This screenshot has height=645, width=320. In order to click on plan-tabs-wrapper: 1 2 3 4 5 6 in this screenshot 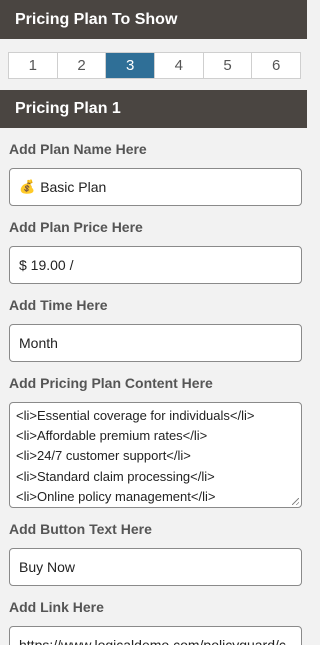, I will do `click(153, 64)`.